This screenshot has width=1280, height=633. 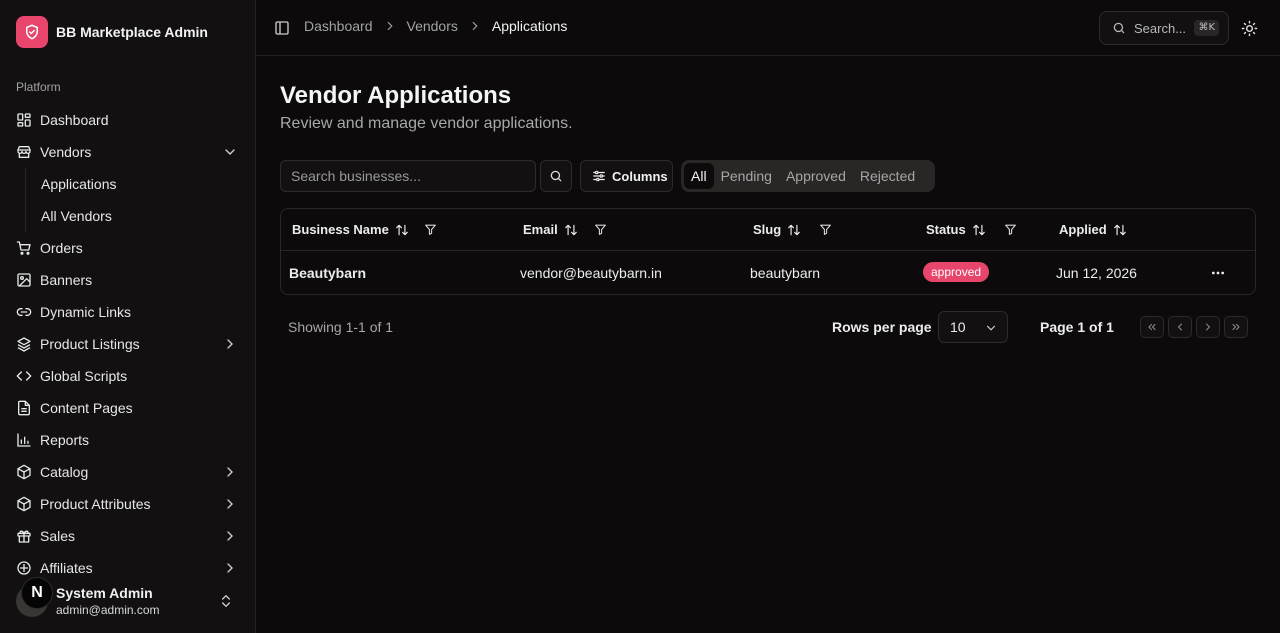 I want to click on sidebar-item-catalog: Catalog, so click(x=128, y=472).